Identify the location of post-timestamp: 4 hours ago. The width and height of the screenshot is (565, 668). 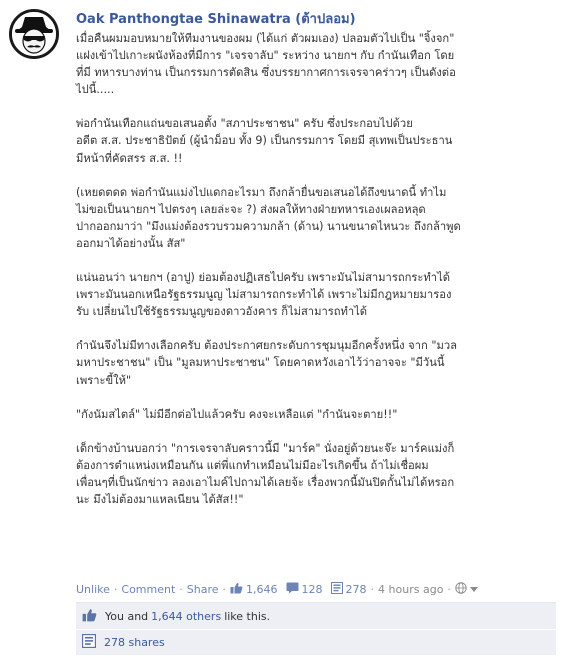
(410, 589).